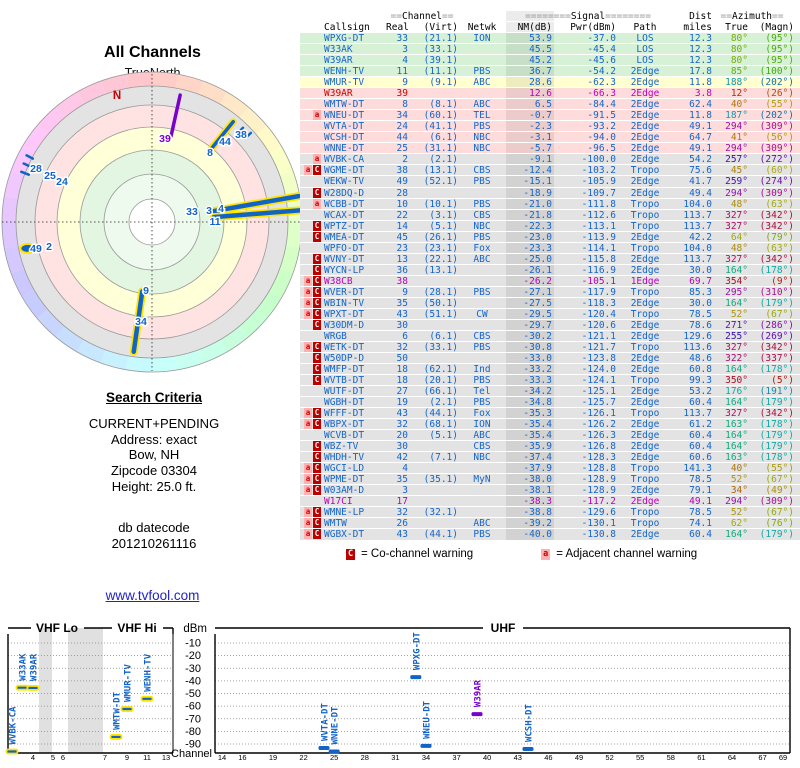 This screenshot has width=800, height=768. I want to click on cell-callsign: WVTA-DT, so click(344, 127).